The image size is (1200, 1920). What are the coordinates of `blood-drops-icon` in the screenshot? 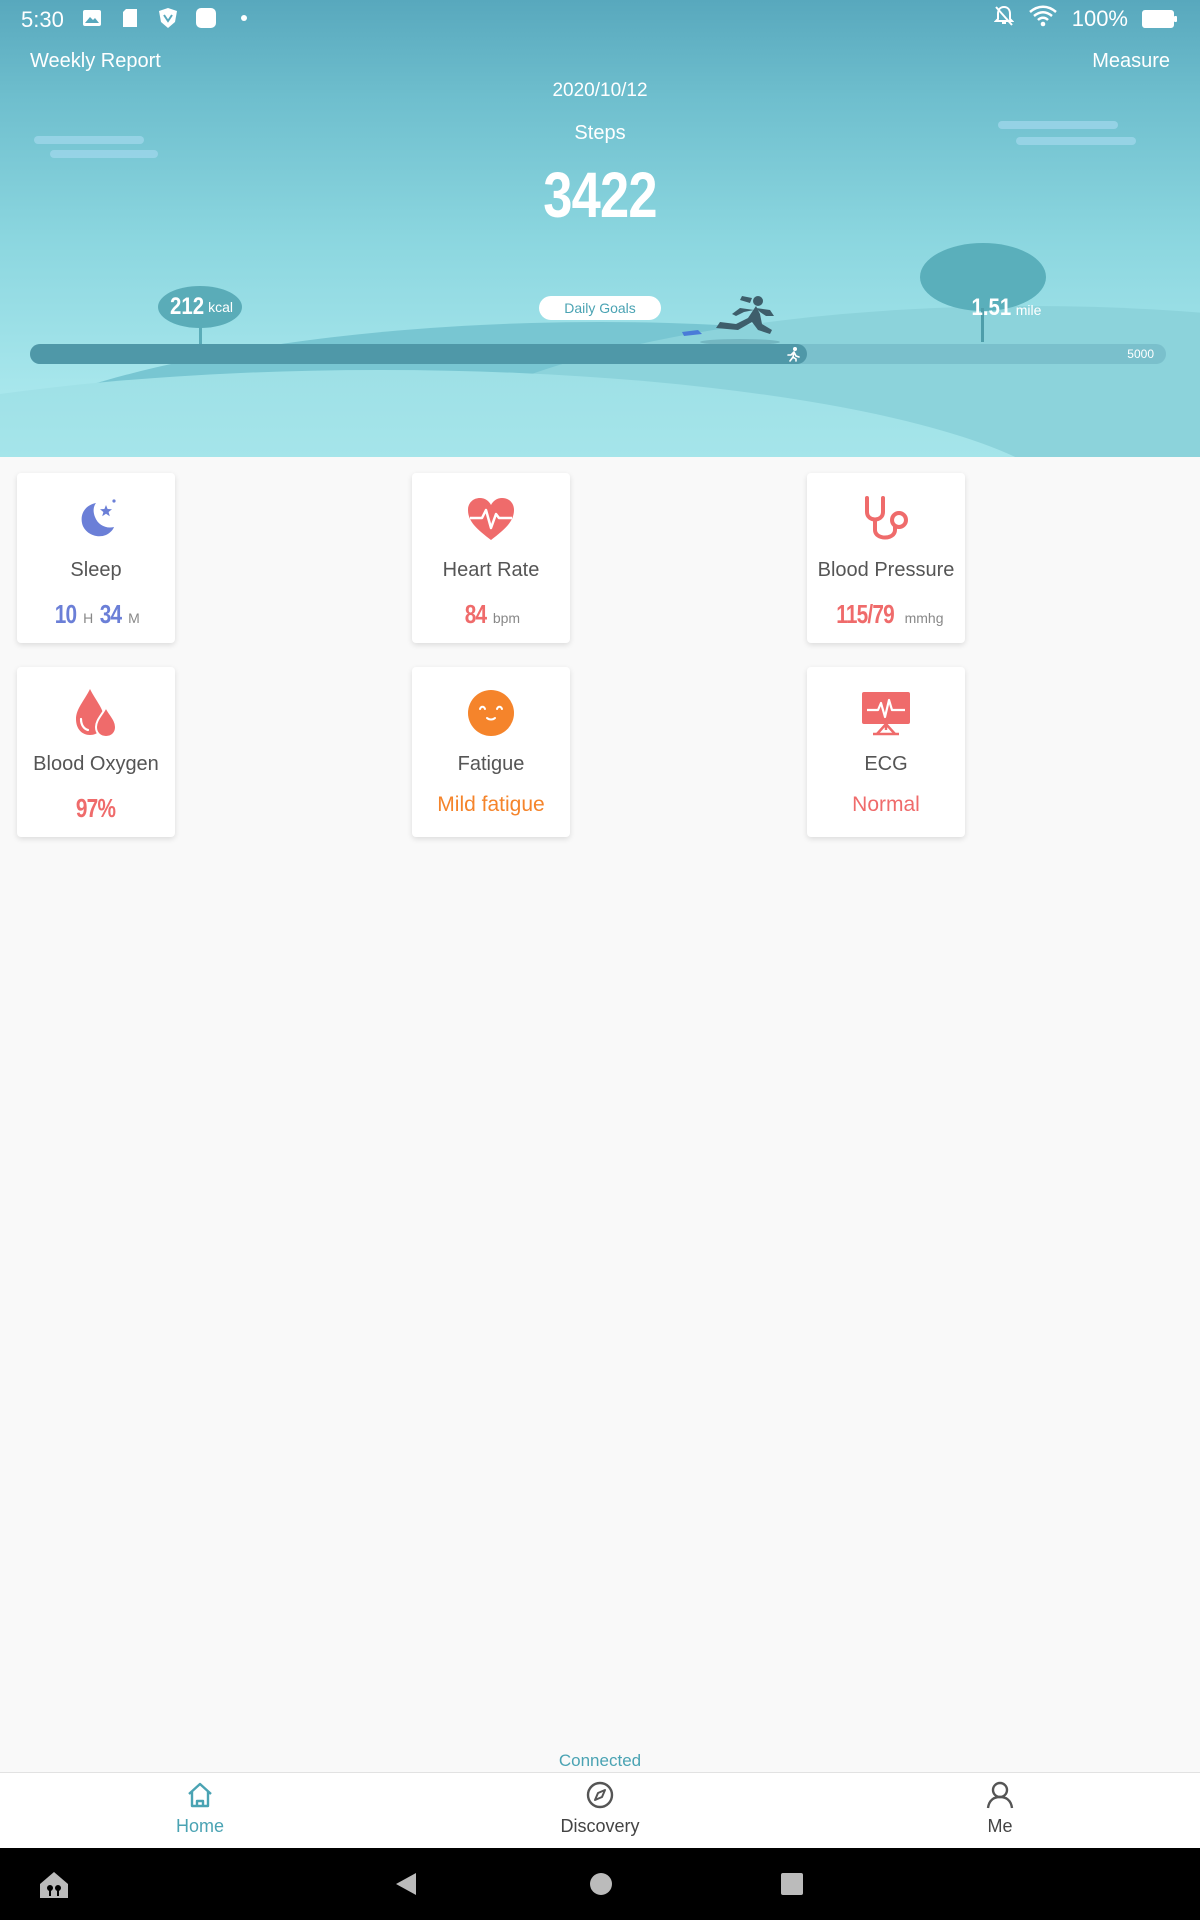 It's located at (96, 714).